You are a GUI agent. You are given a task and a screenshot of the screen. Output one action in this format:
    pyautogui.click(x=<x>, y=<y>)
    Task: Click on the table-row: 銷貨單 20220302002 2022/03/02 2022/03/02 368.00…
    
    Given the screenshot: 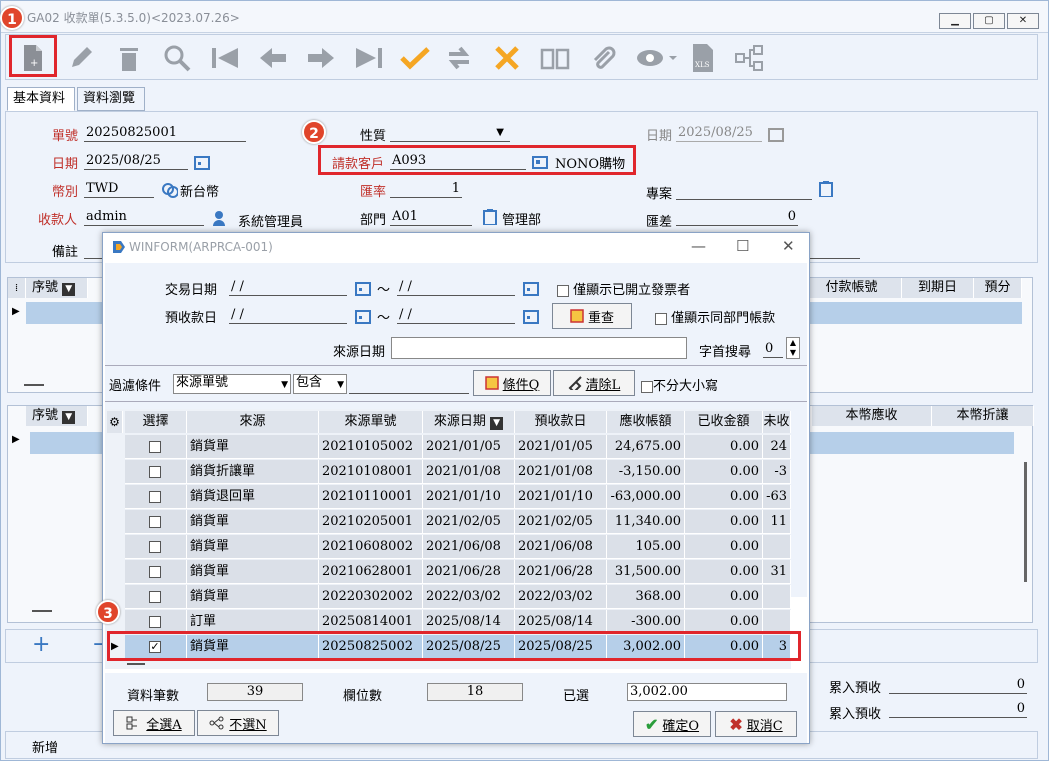 What is the action you would take?
    pyautogui.click(x=448, y=597)
    